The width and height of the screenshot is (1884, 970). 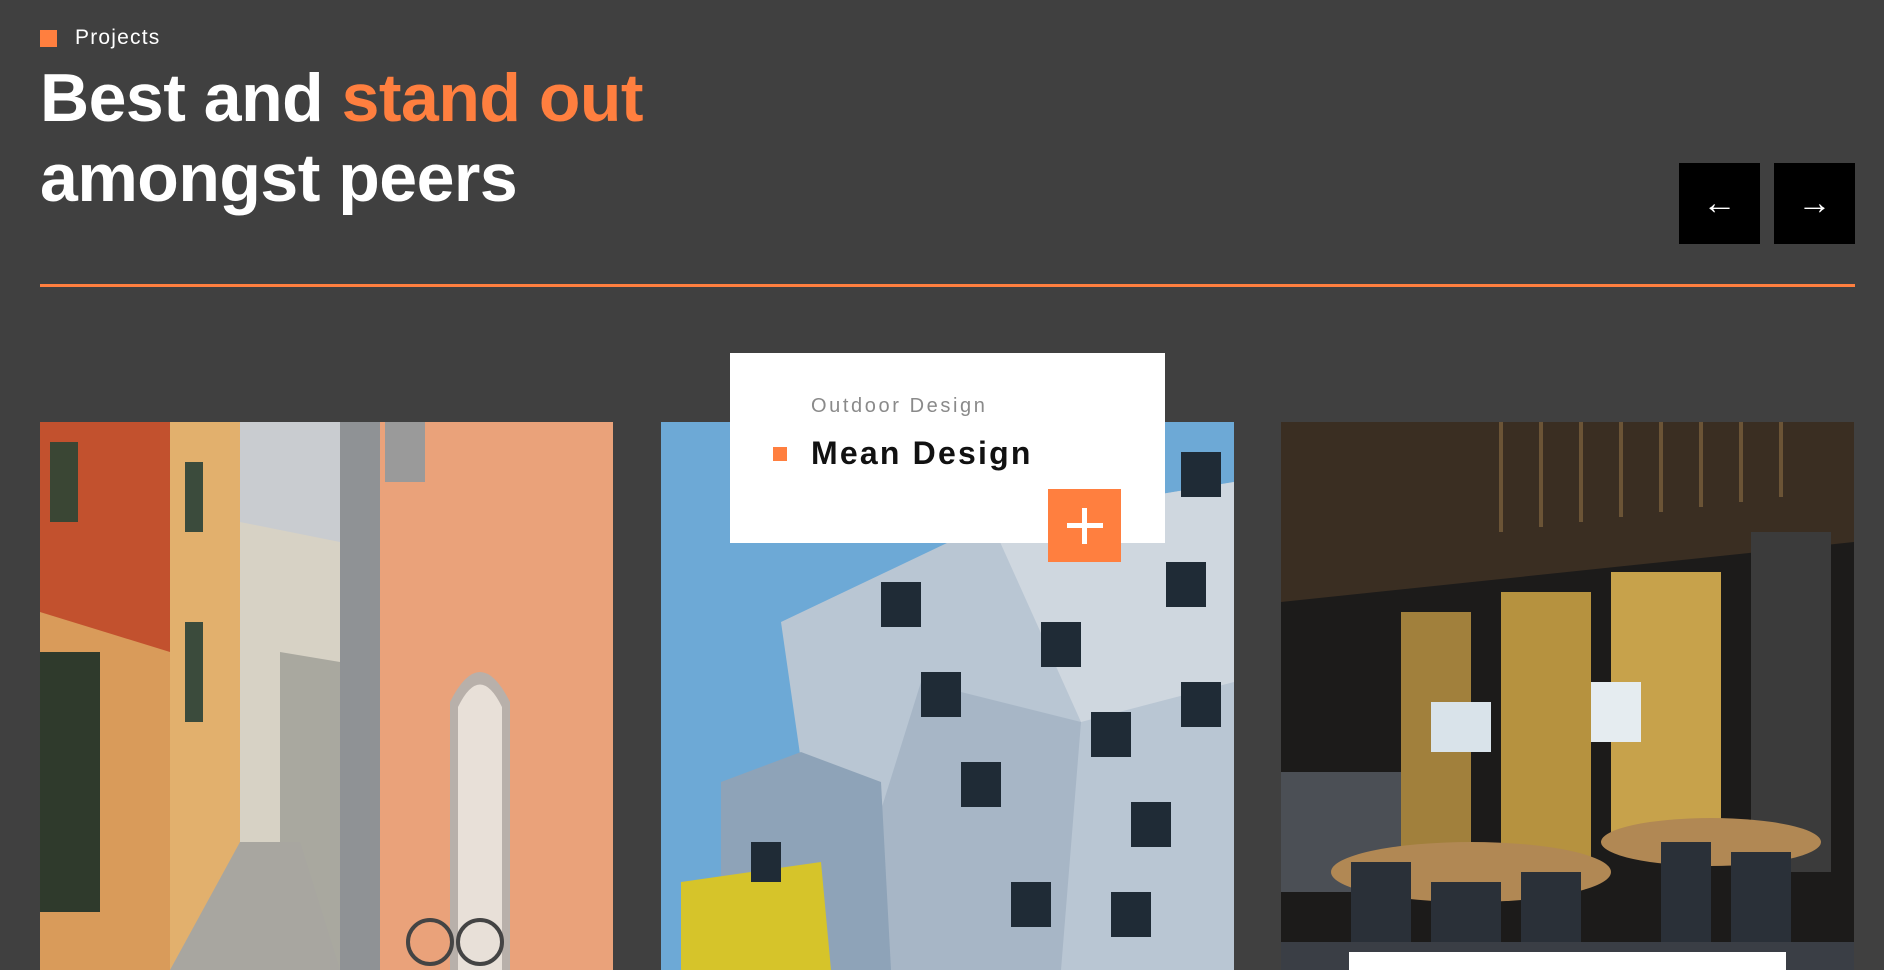 I want to click on title-line-1: Best and stand out, so click(x=342, y=98).